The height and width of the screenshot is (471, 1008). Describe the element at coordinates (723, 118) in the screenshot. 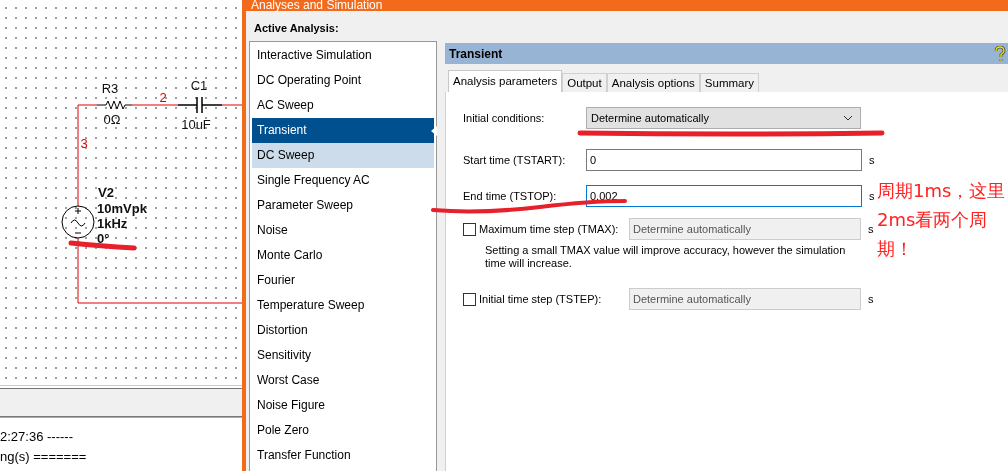

I see `dropdown: Determine automatically` at that location.